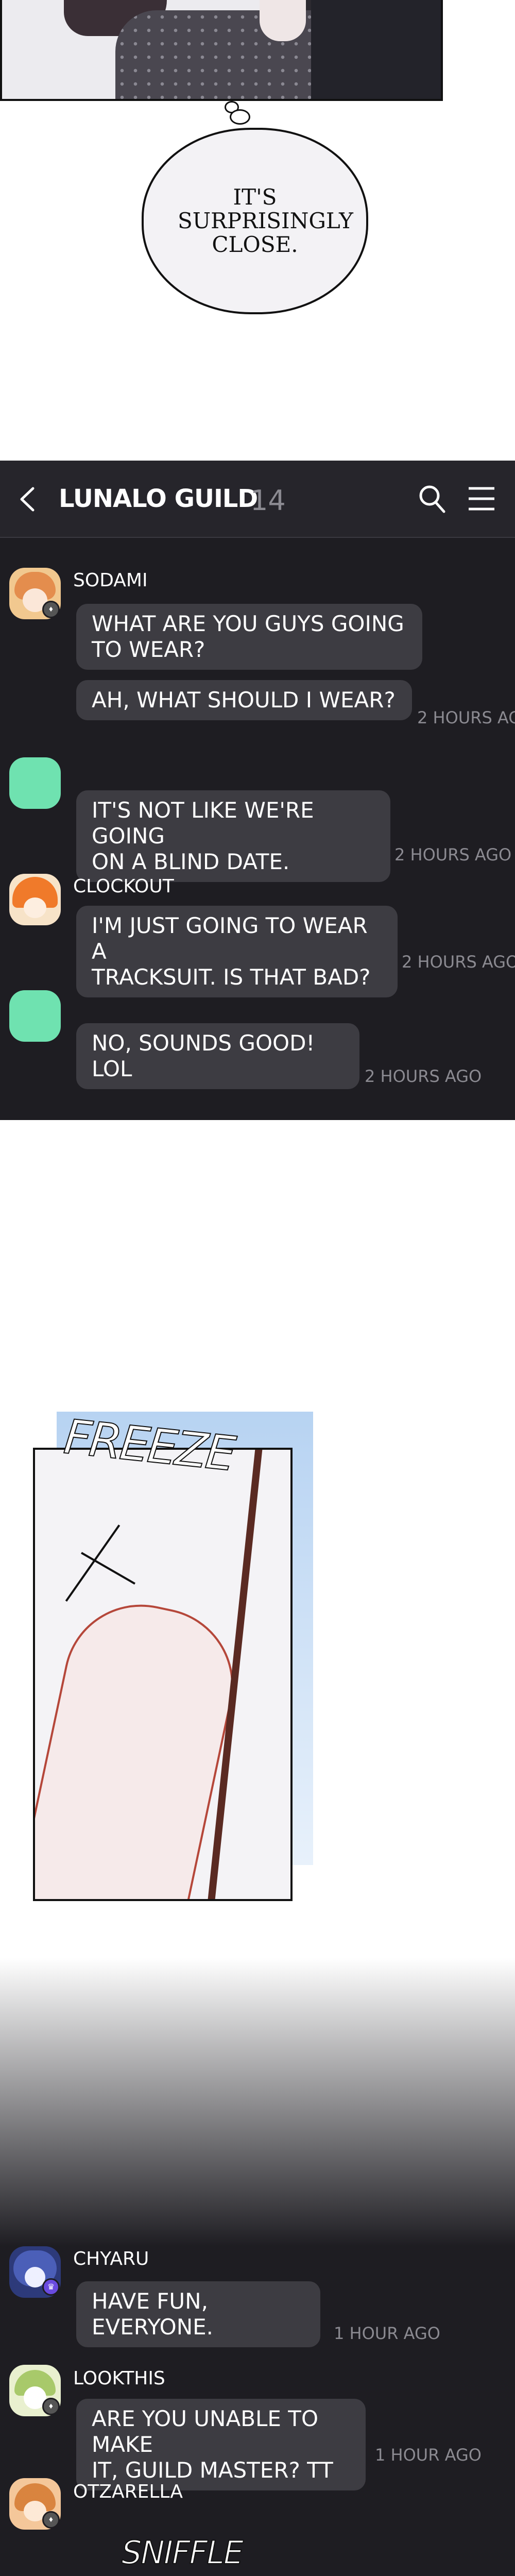  What do you see at coordinates (128, 2491) in the screenshot?
I see `username-label: OTZARELLA` at bounding box center [128, 2491].